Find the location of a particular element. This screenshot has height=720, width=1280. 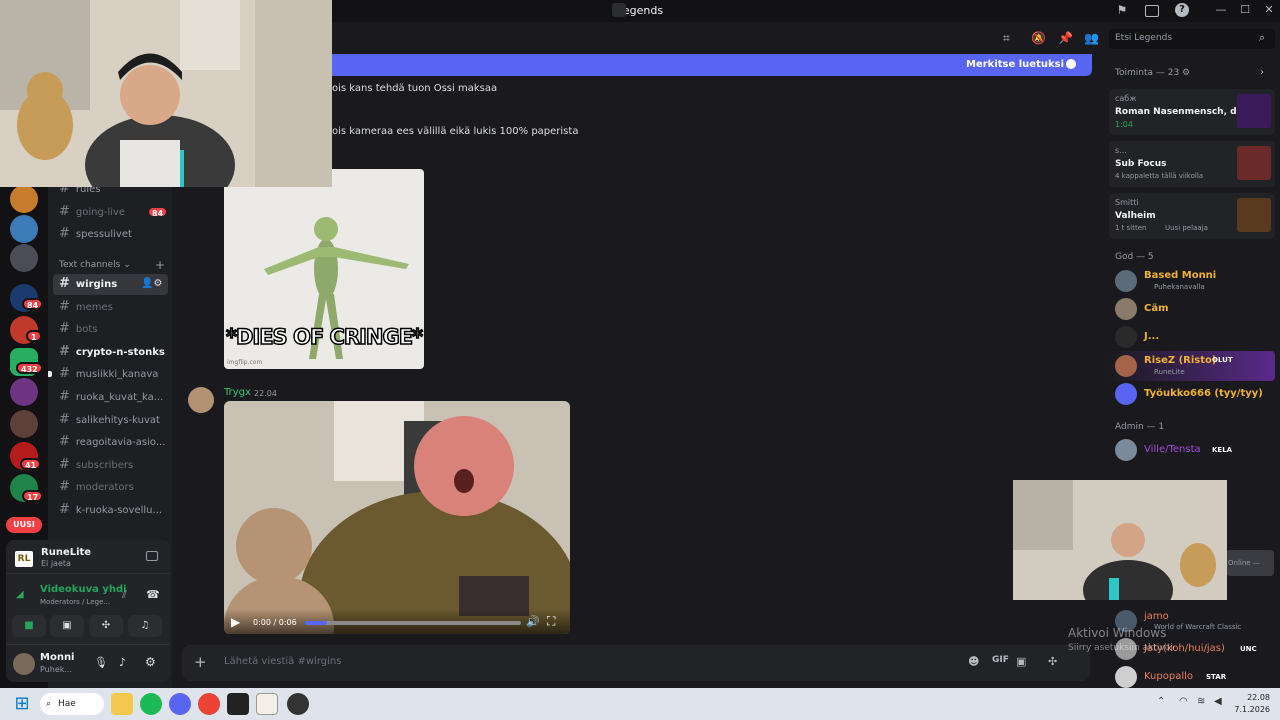

volume-icon: 🔊 is located at coordinates (533, 621).